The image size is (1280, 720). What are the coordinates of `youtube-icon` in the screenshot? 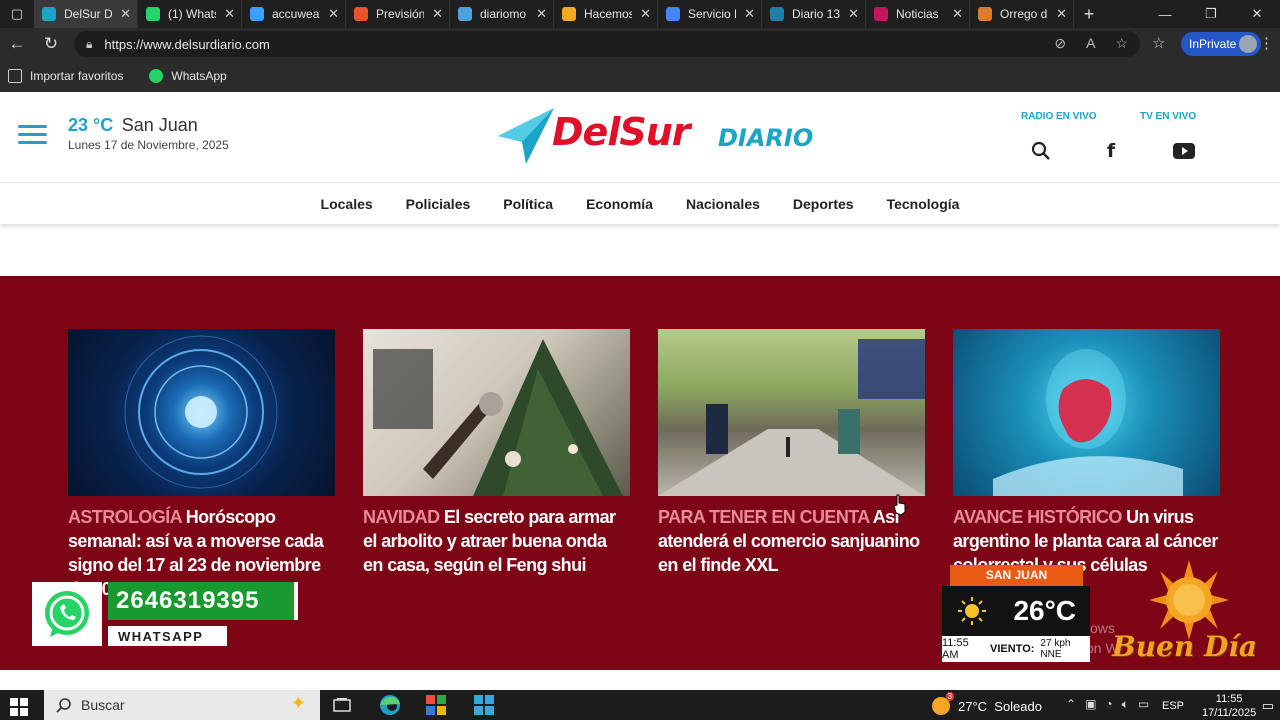 It's located at (1184, 151).